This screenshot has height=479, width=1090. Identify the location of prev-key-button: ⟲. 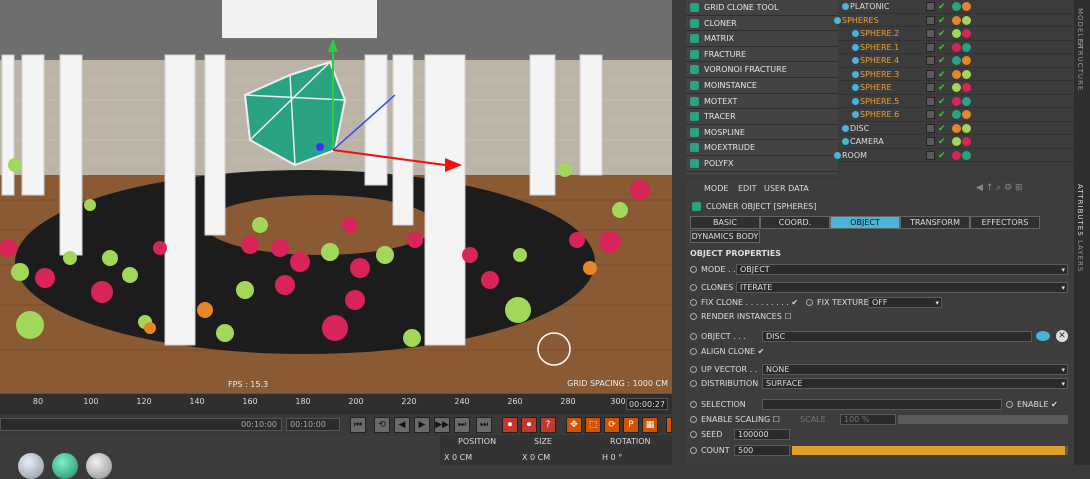
(382, 425).